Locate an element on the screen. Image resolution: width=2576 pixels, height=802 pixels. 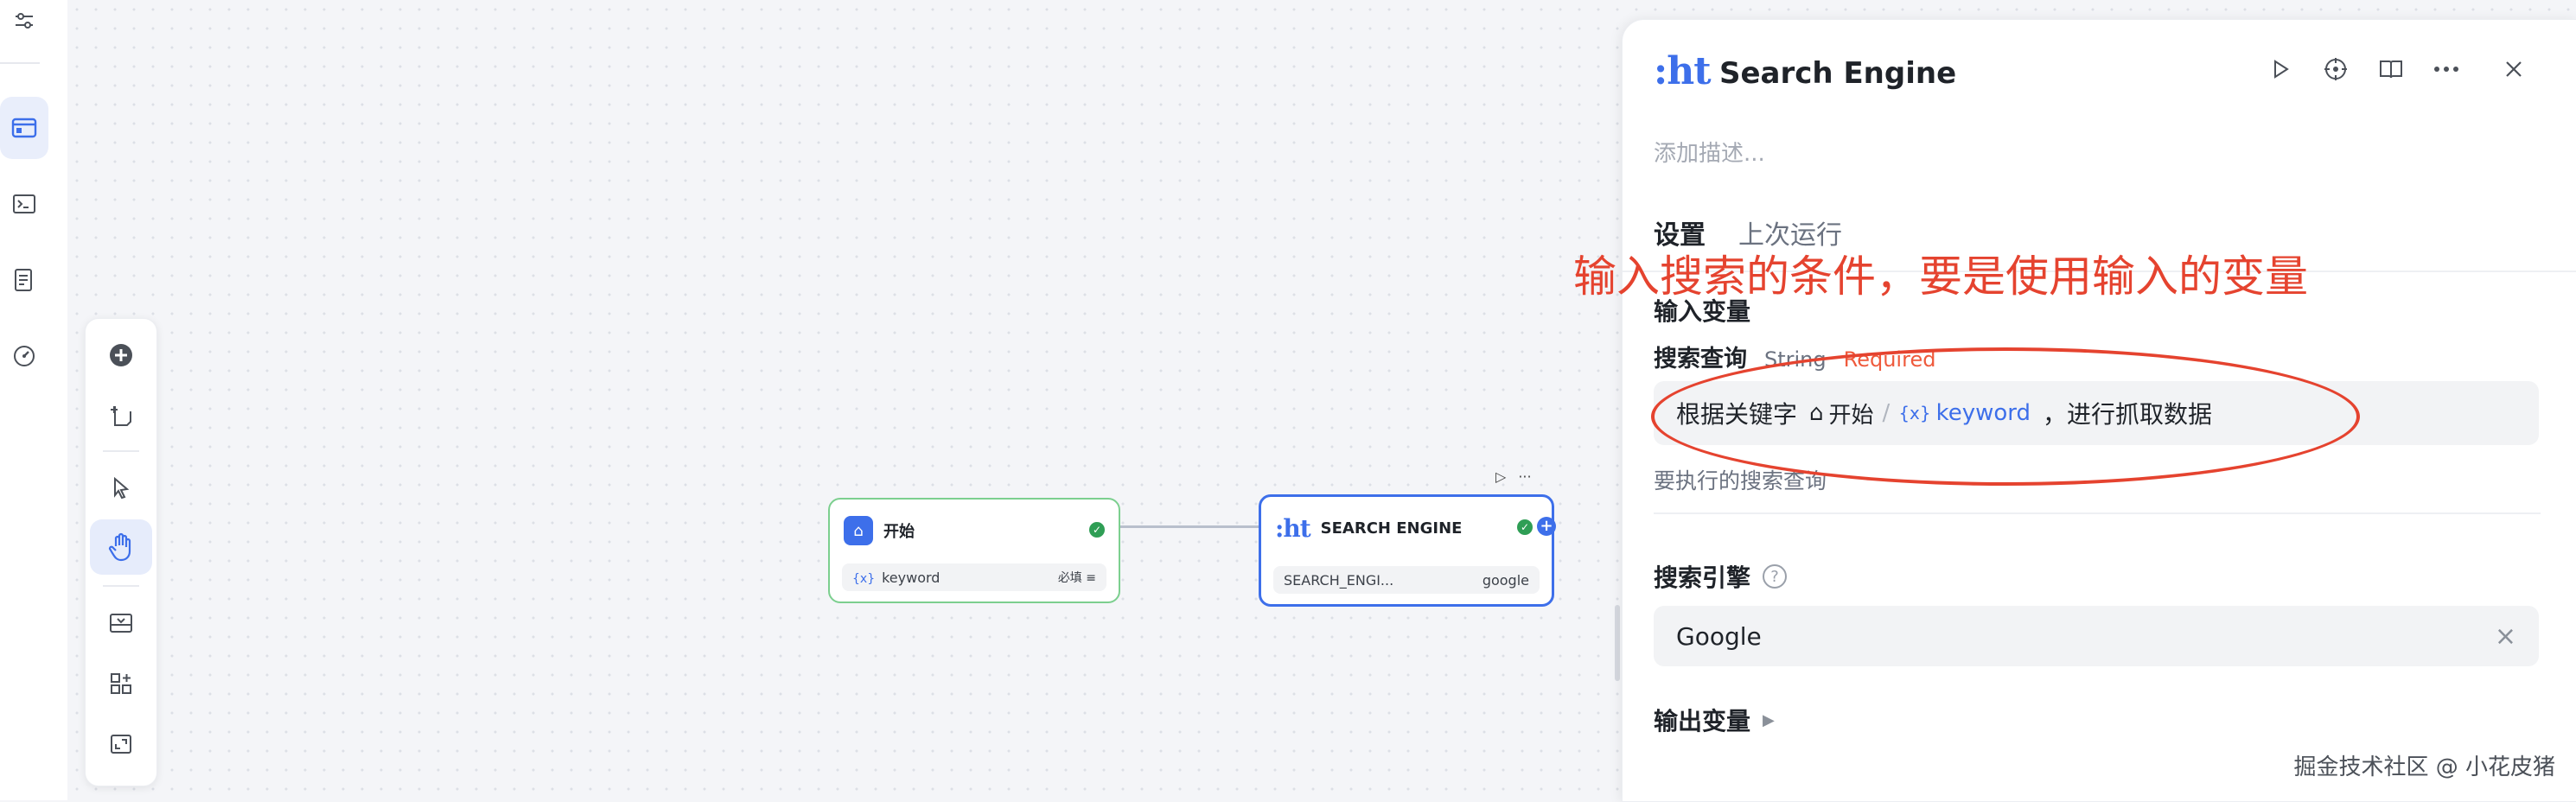
start-var-name: keyword is located at coordinates (911, 577).